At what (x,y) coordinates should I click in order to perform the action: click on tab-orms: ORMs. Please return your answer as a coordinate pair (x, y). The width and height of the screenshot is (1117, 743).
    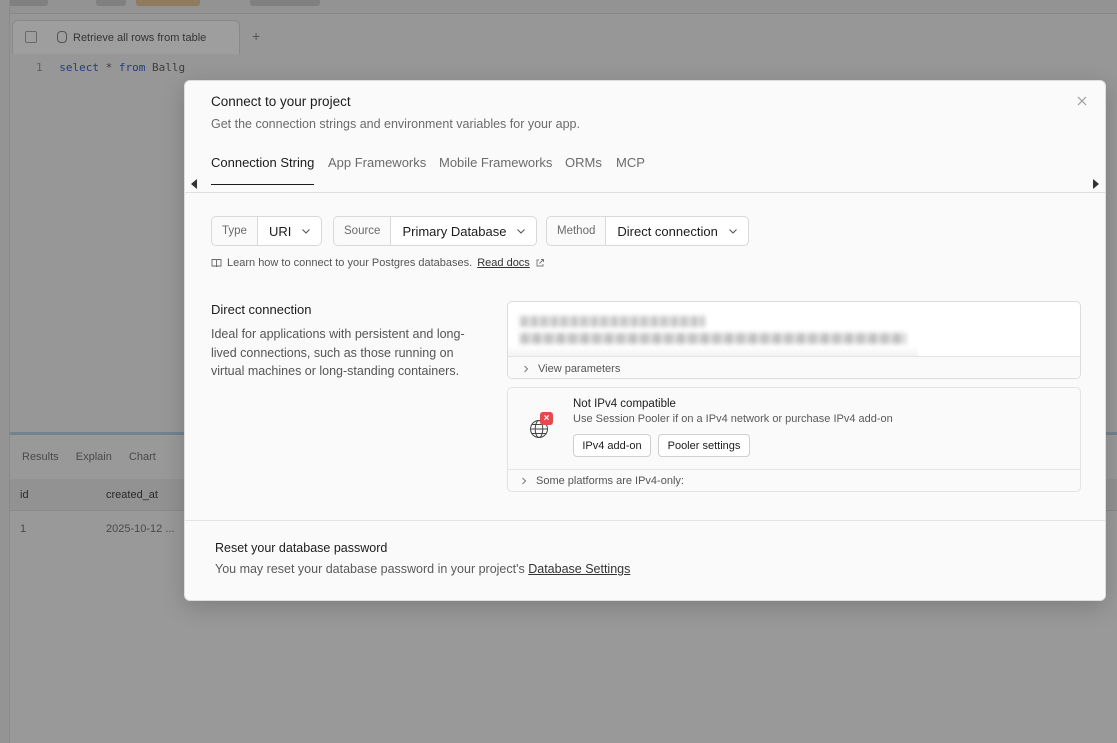
    Looking at the image, I should click on (583, 169).